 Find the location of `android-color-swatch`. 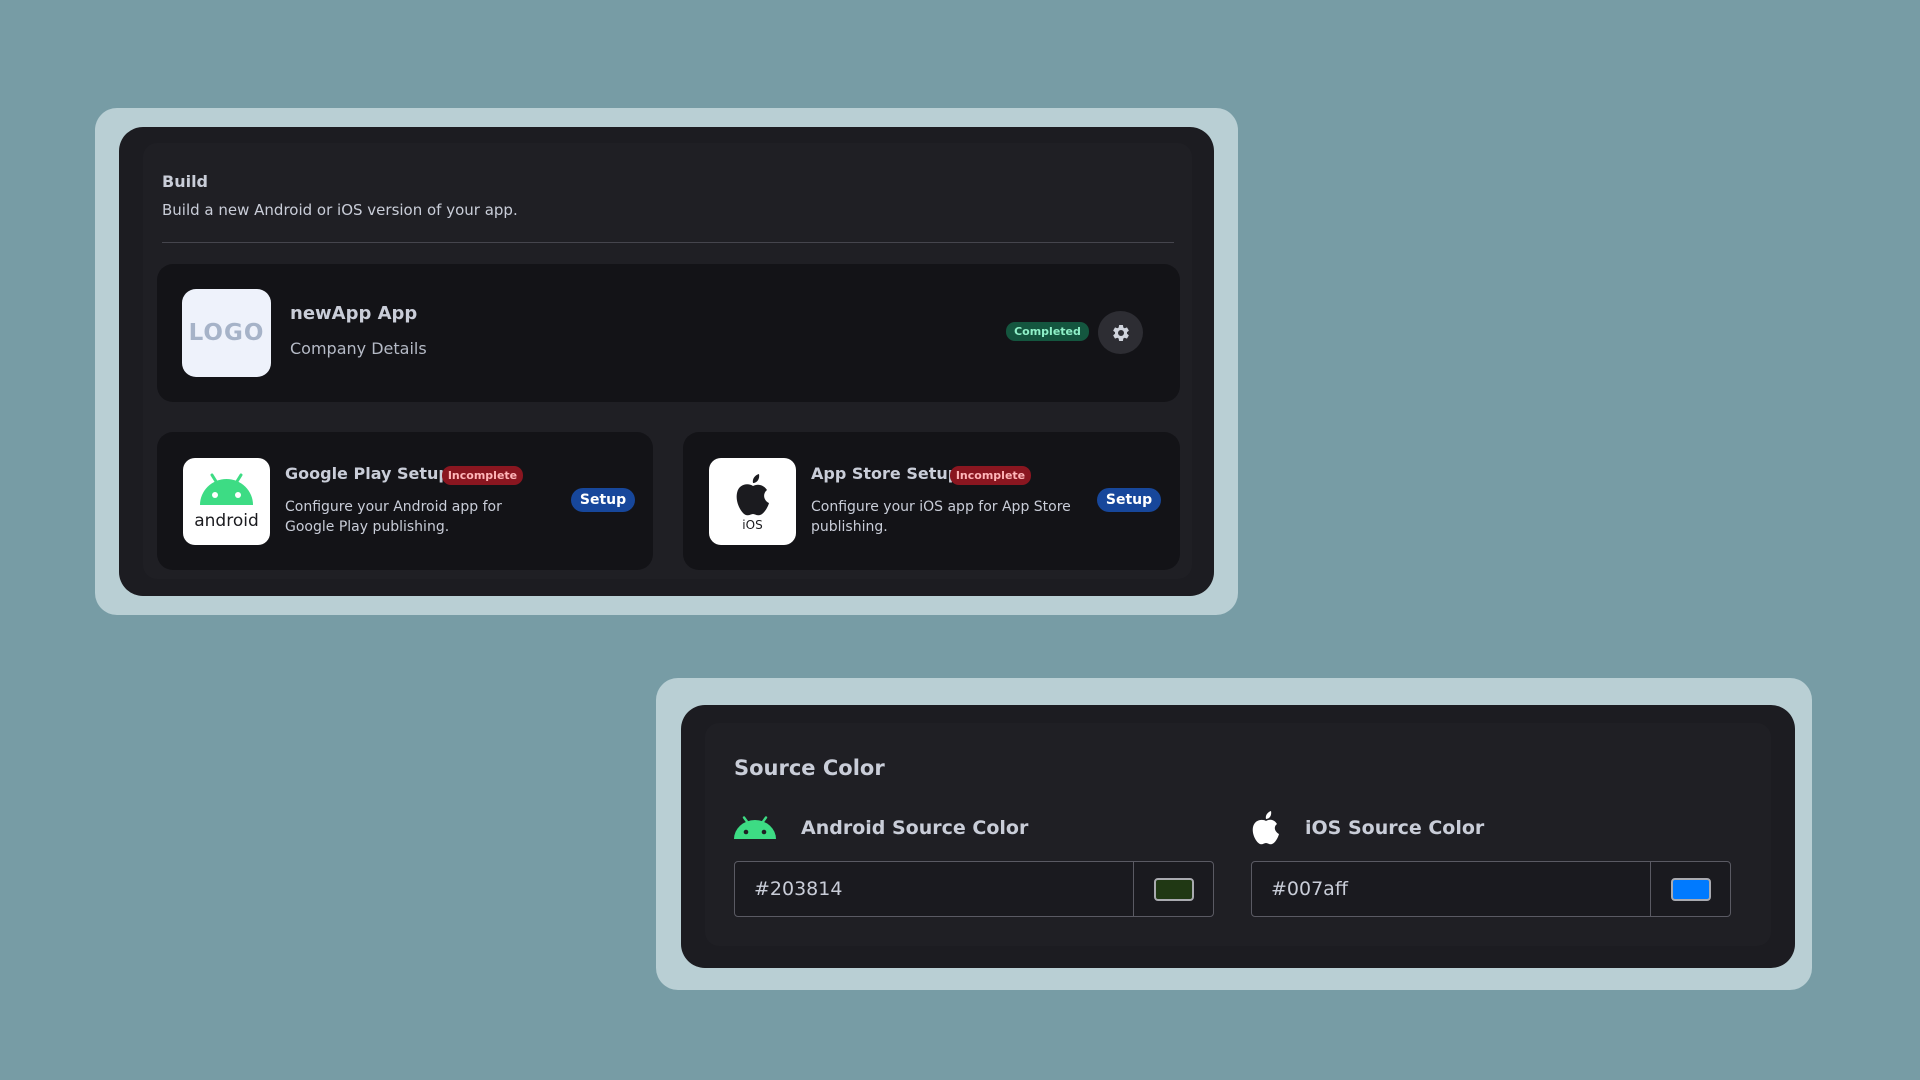

android-color-swatch is located at coordinates (1173, 889).